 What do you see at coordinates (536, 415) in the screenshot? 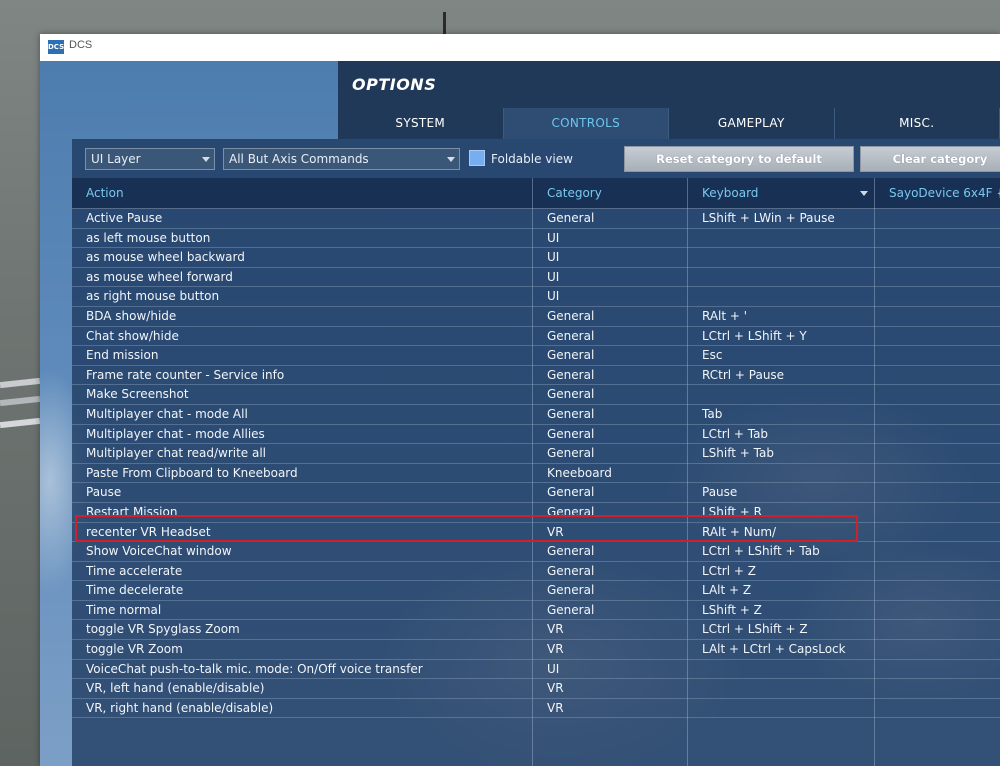
I see `table-row: Multiplayer chat - mode All General Tab` at bounding box center [536, 415].